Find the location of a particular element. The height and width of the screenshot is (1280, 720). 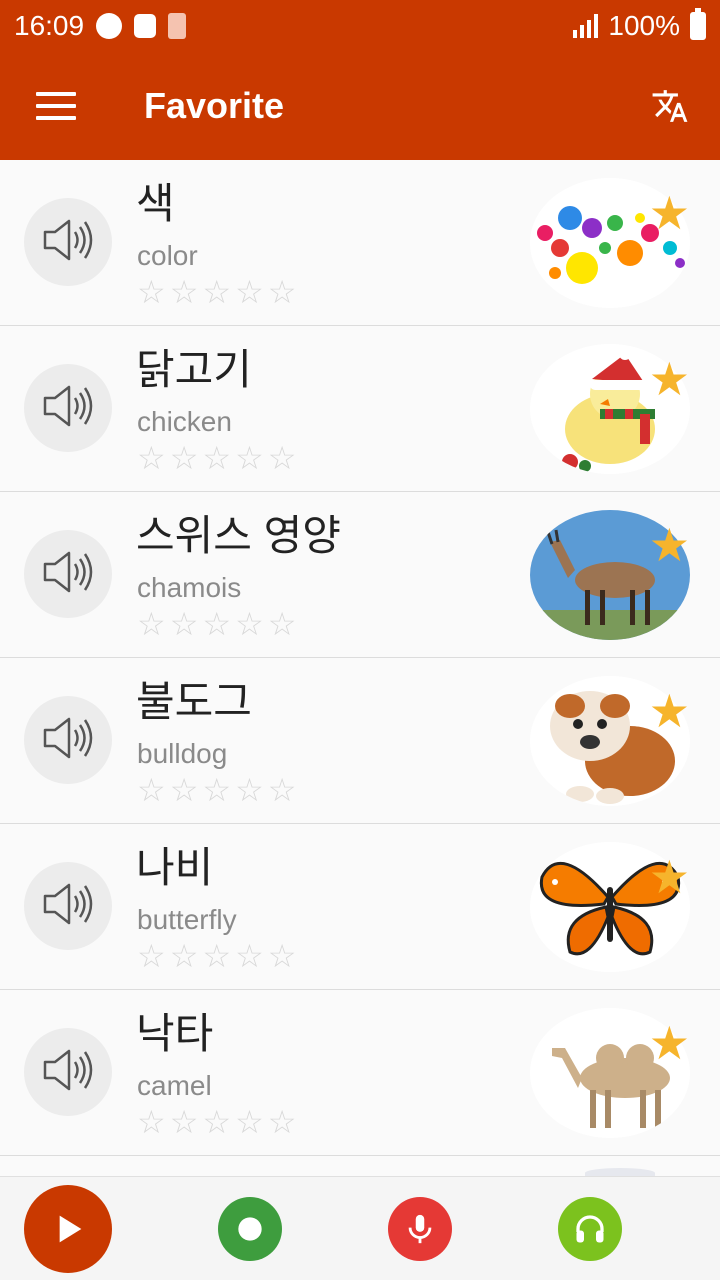

headphones-icon is located at coordinates (590, 1229).